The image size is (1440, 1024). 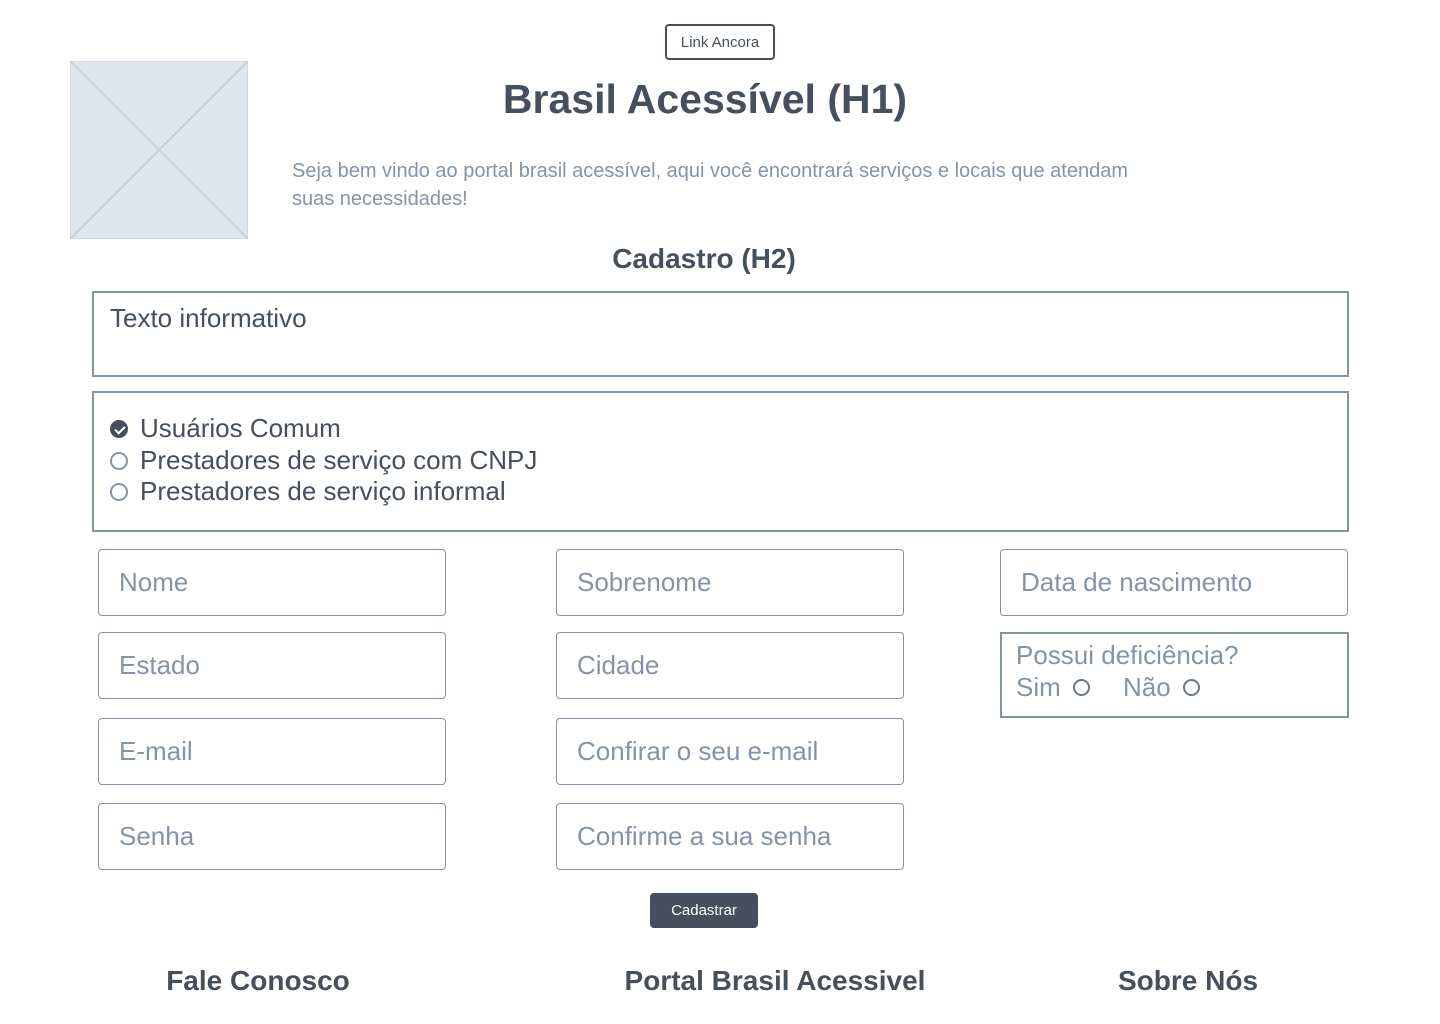 I want to click on footer-link-portal: Portal Brasil Acessivel, so click(x=775, y=981).